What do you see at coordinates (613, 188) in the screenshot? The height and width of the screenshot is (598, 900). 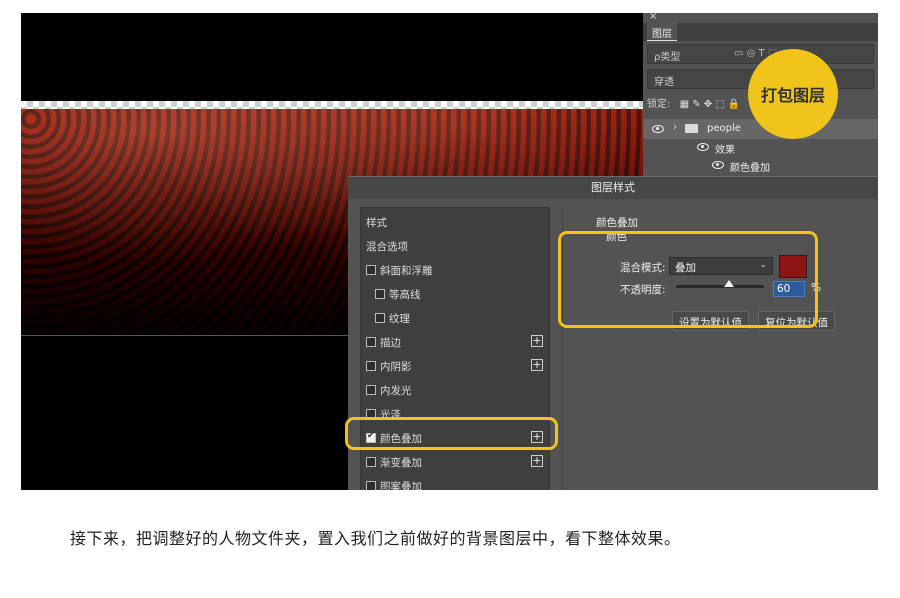 I see `dialog-title: 图层样式` at bounding box center [613, 188].